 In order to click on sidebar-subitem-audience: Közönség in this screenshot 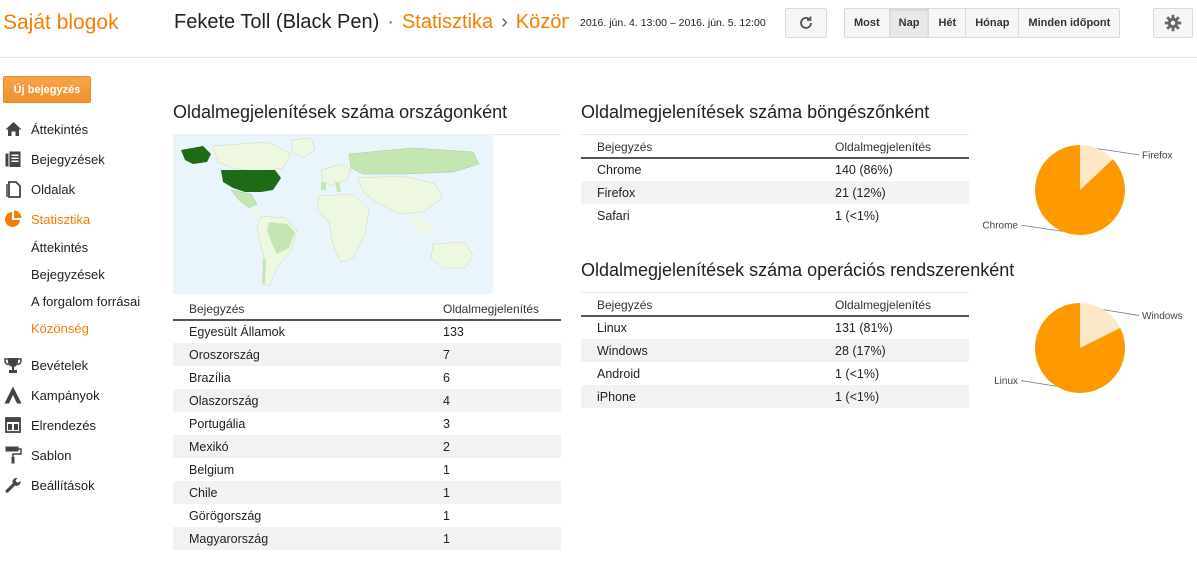, I will do `click(80, 328)`.